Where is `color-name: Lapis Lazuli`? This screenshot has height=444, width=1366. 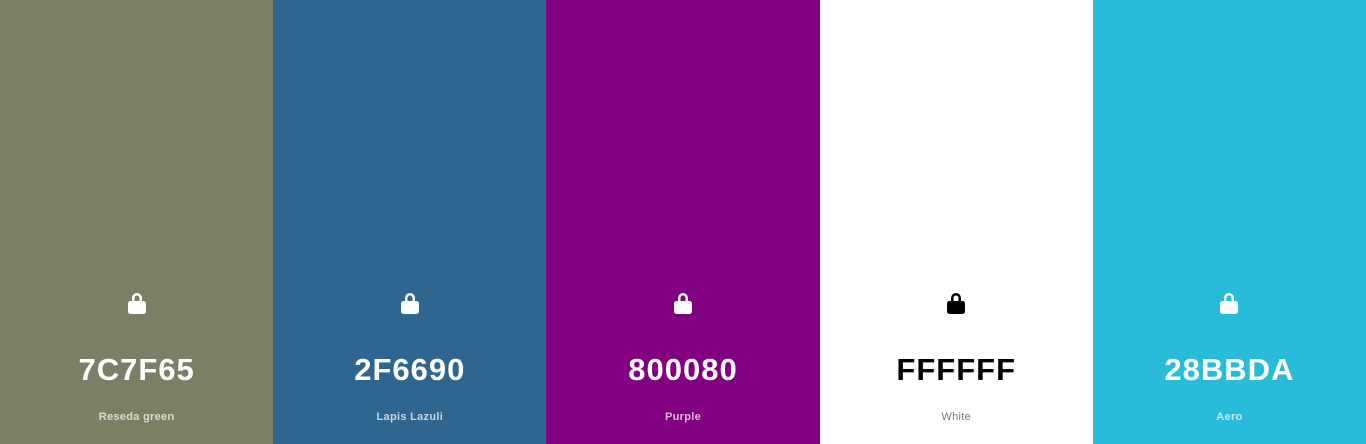 color-name: Lapis Lazuli is located at coordinates (410, 417).